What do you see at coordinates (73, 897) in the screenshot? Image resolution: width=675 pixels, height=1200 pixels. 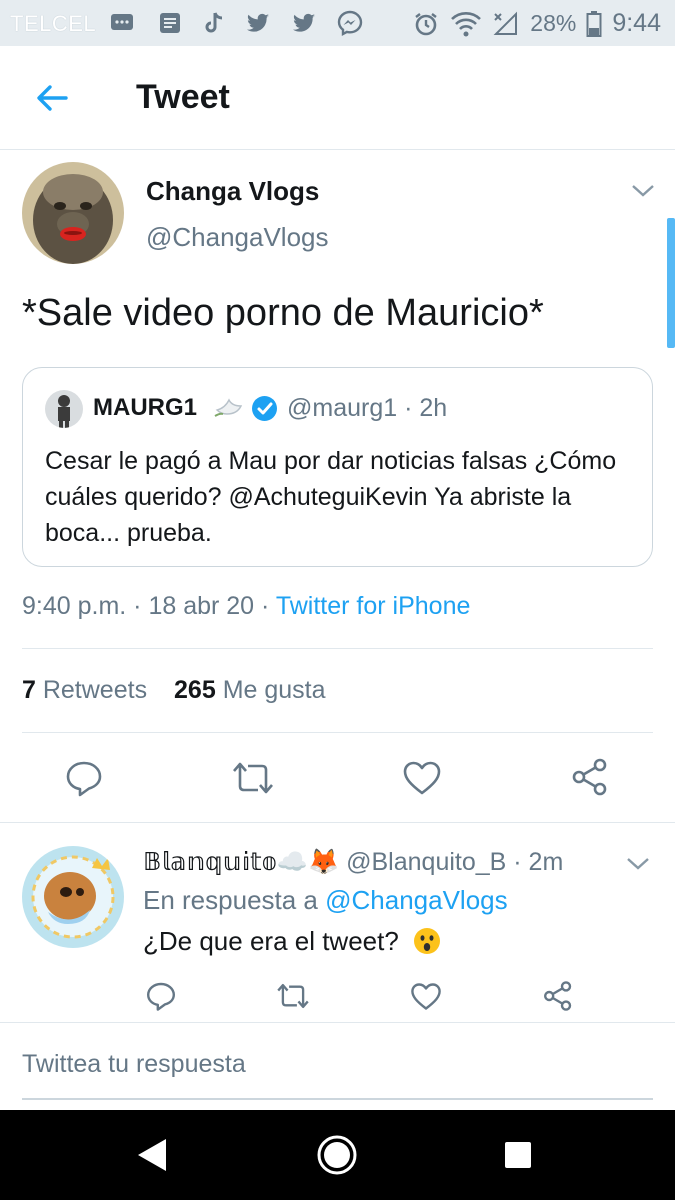 I see `reply-avatar` at bounding box center [73, 897].